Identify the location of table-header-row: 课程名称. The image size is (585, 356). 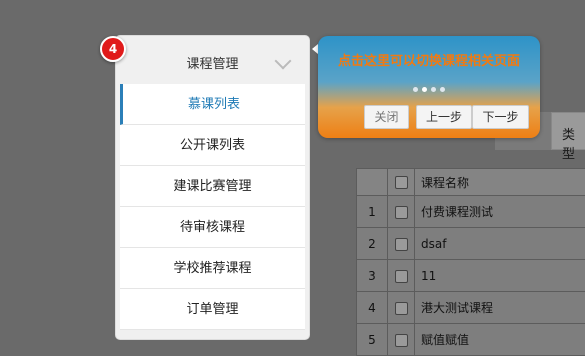
(471, 182).